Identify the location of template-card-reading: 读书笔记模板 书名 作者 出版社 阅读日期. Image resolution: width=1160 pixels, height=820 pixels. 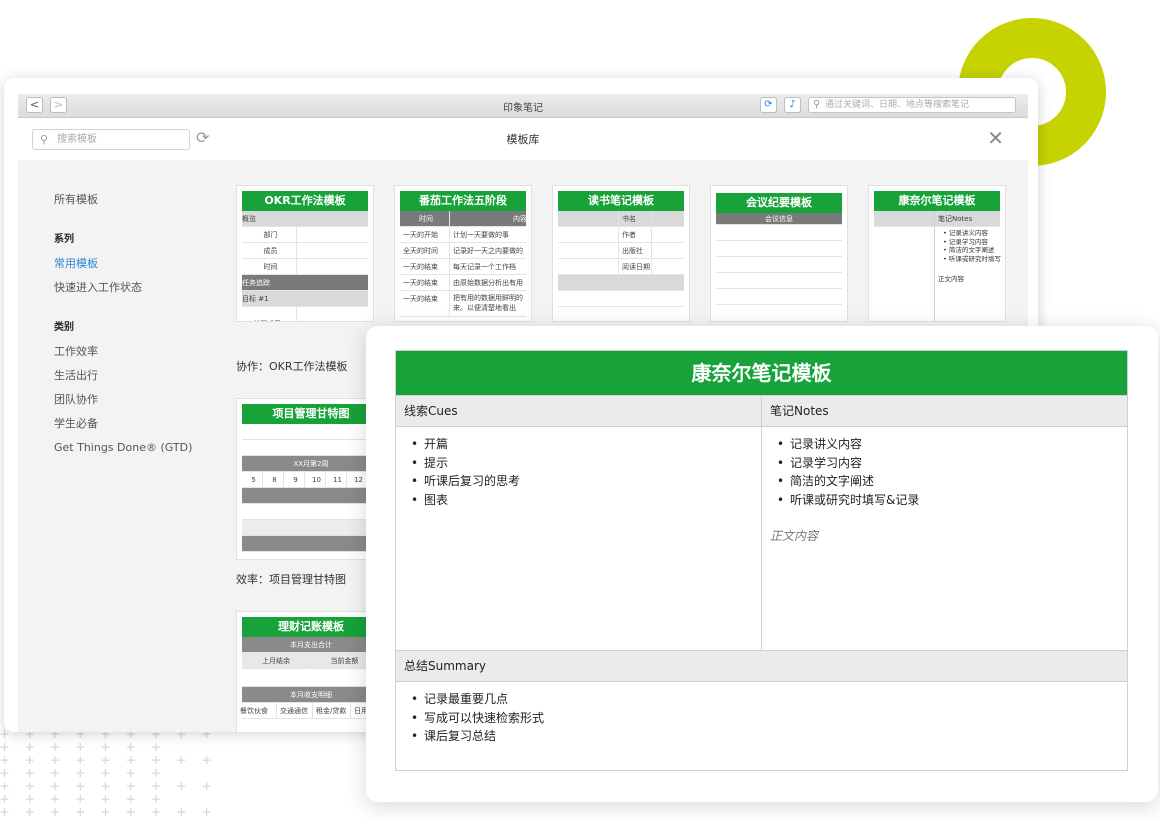
(621, 253).